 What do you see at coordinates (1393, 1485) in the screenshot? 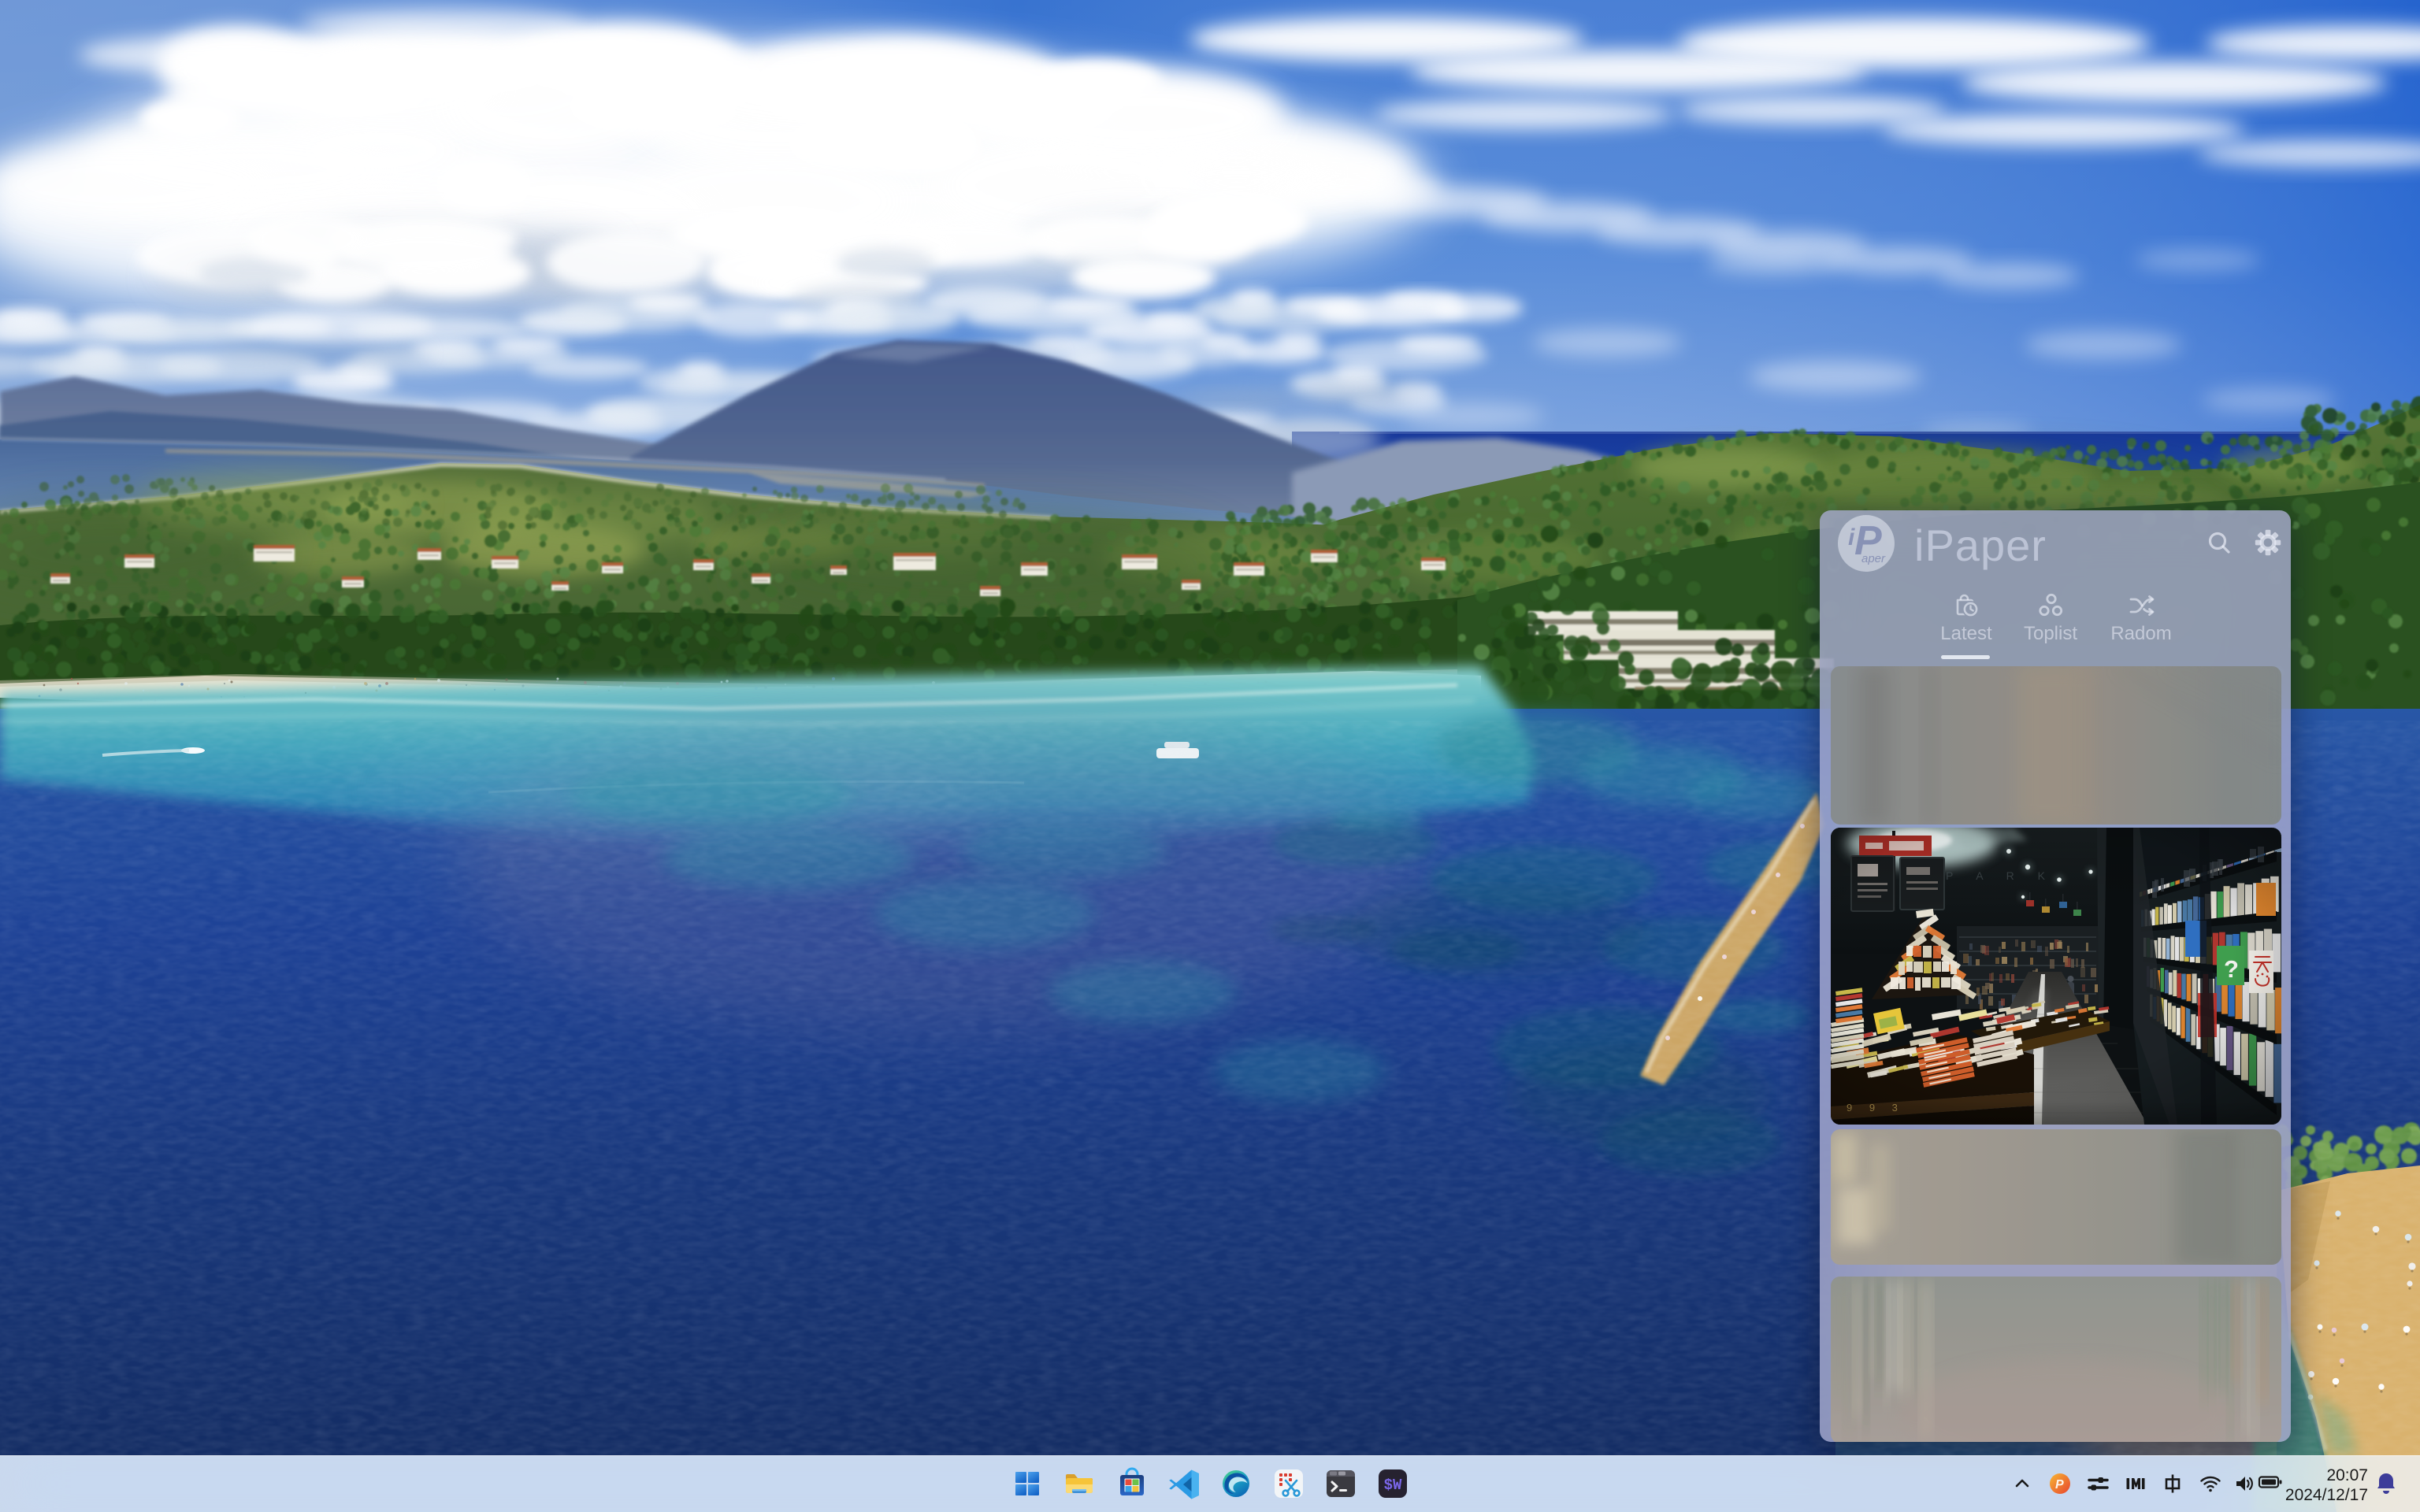
I see `svg-text: $W` at bounding box center [1393, 1485].